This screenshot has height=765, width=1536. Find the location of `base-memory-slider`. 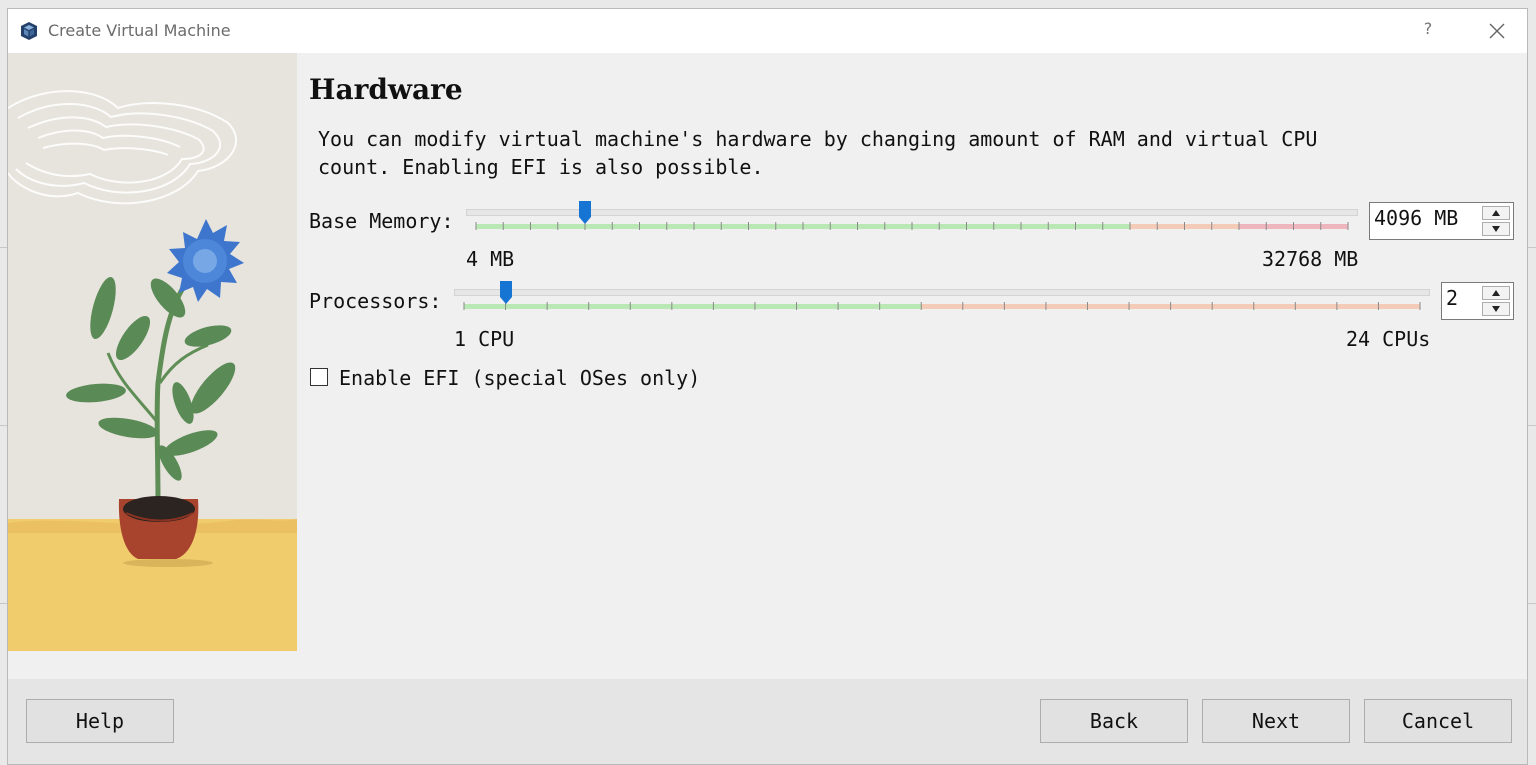

base-memory-slider is located at coordinates (912, 225).